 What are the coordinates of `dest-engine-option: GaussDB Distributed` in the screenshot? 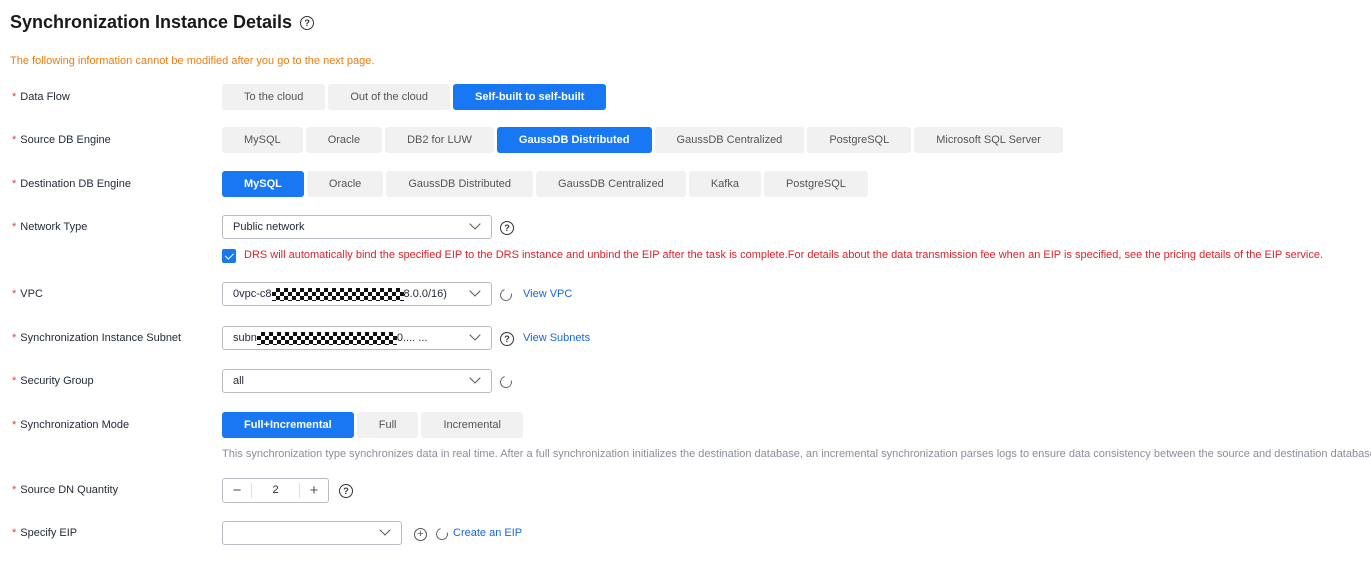 It's located at (460, 184).